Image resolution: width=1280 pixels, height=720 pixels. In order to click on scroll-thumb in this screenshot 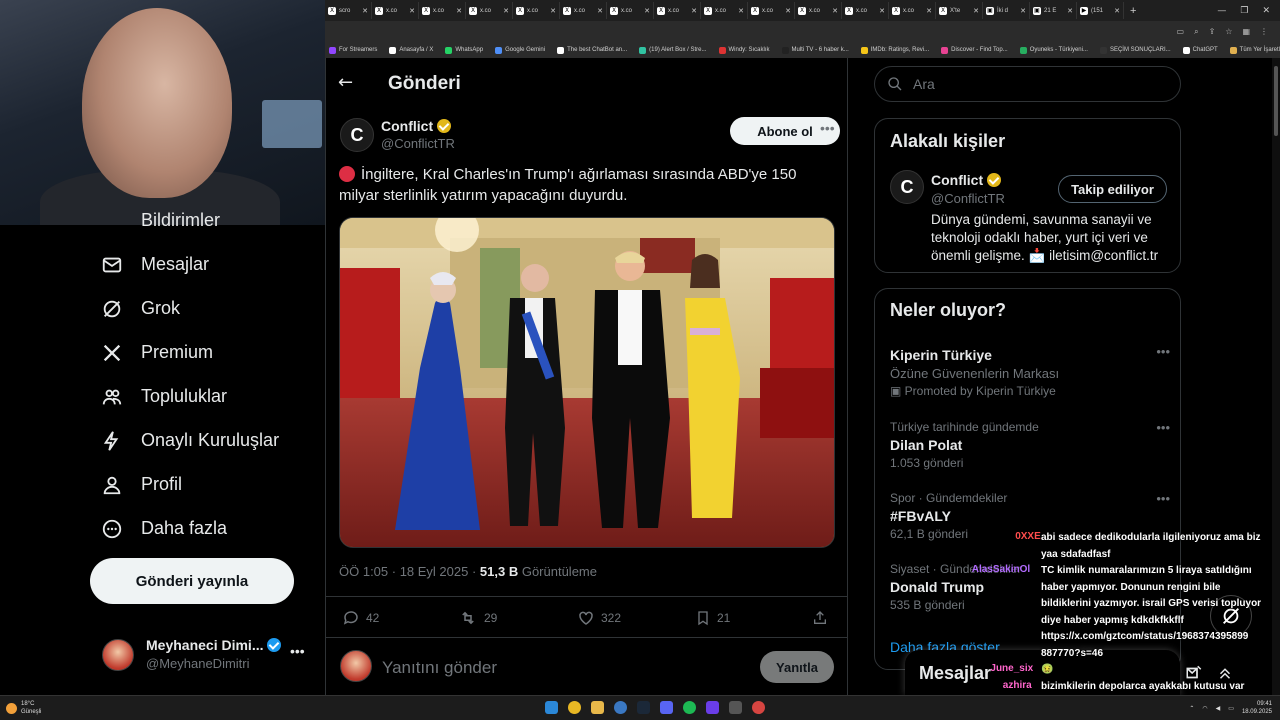, I will do `click(1276, 101)`.